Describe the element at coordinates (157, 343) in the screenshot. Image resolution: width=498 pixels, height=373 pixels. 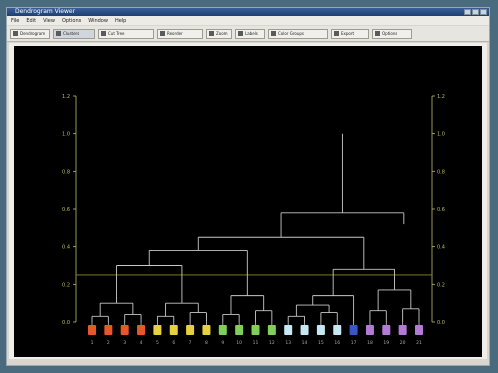
I see `leaf-label: 5` at that location.